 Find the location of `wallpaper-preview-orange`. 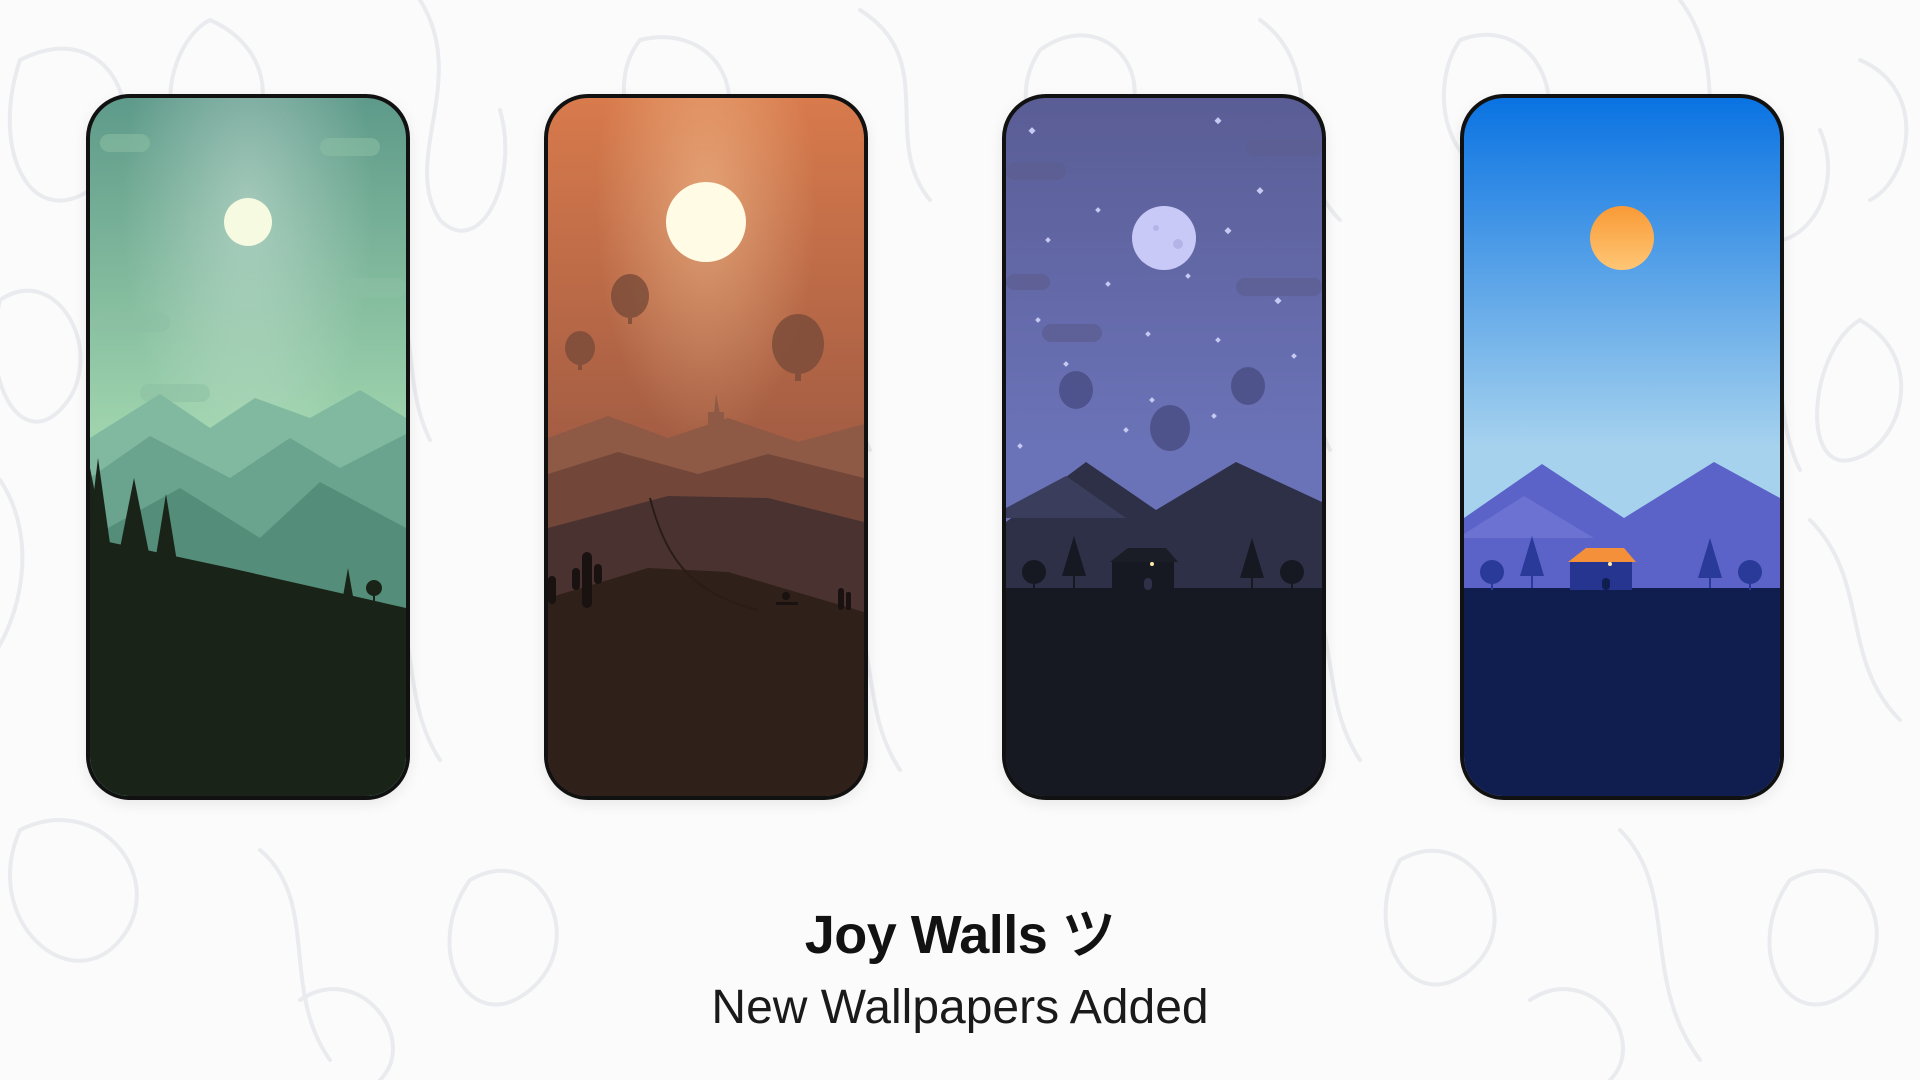

wallpaper-preview-orange is located at coordinates (706, 447).